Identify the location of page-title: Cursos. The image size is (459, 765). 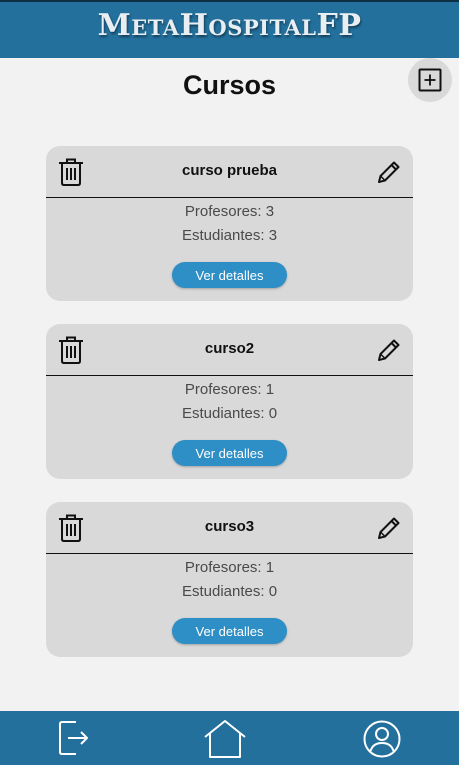
(229, 85).